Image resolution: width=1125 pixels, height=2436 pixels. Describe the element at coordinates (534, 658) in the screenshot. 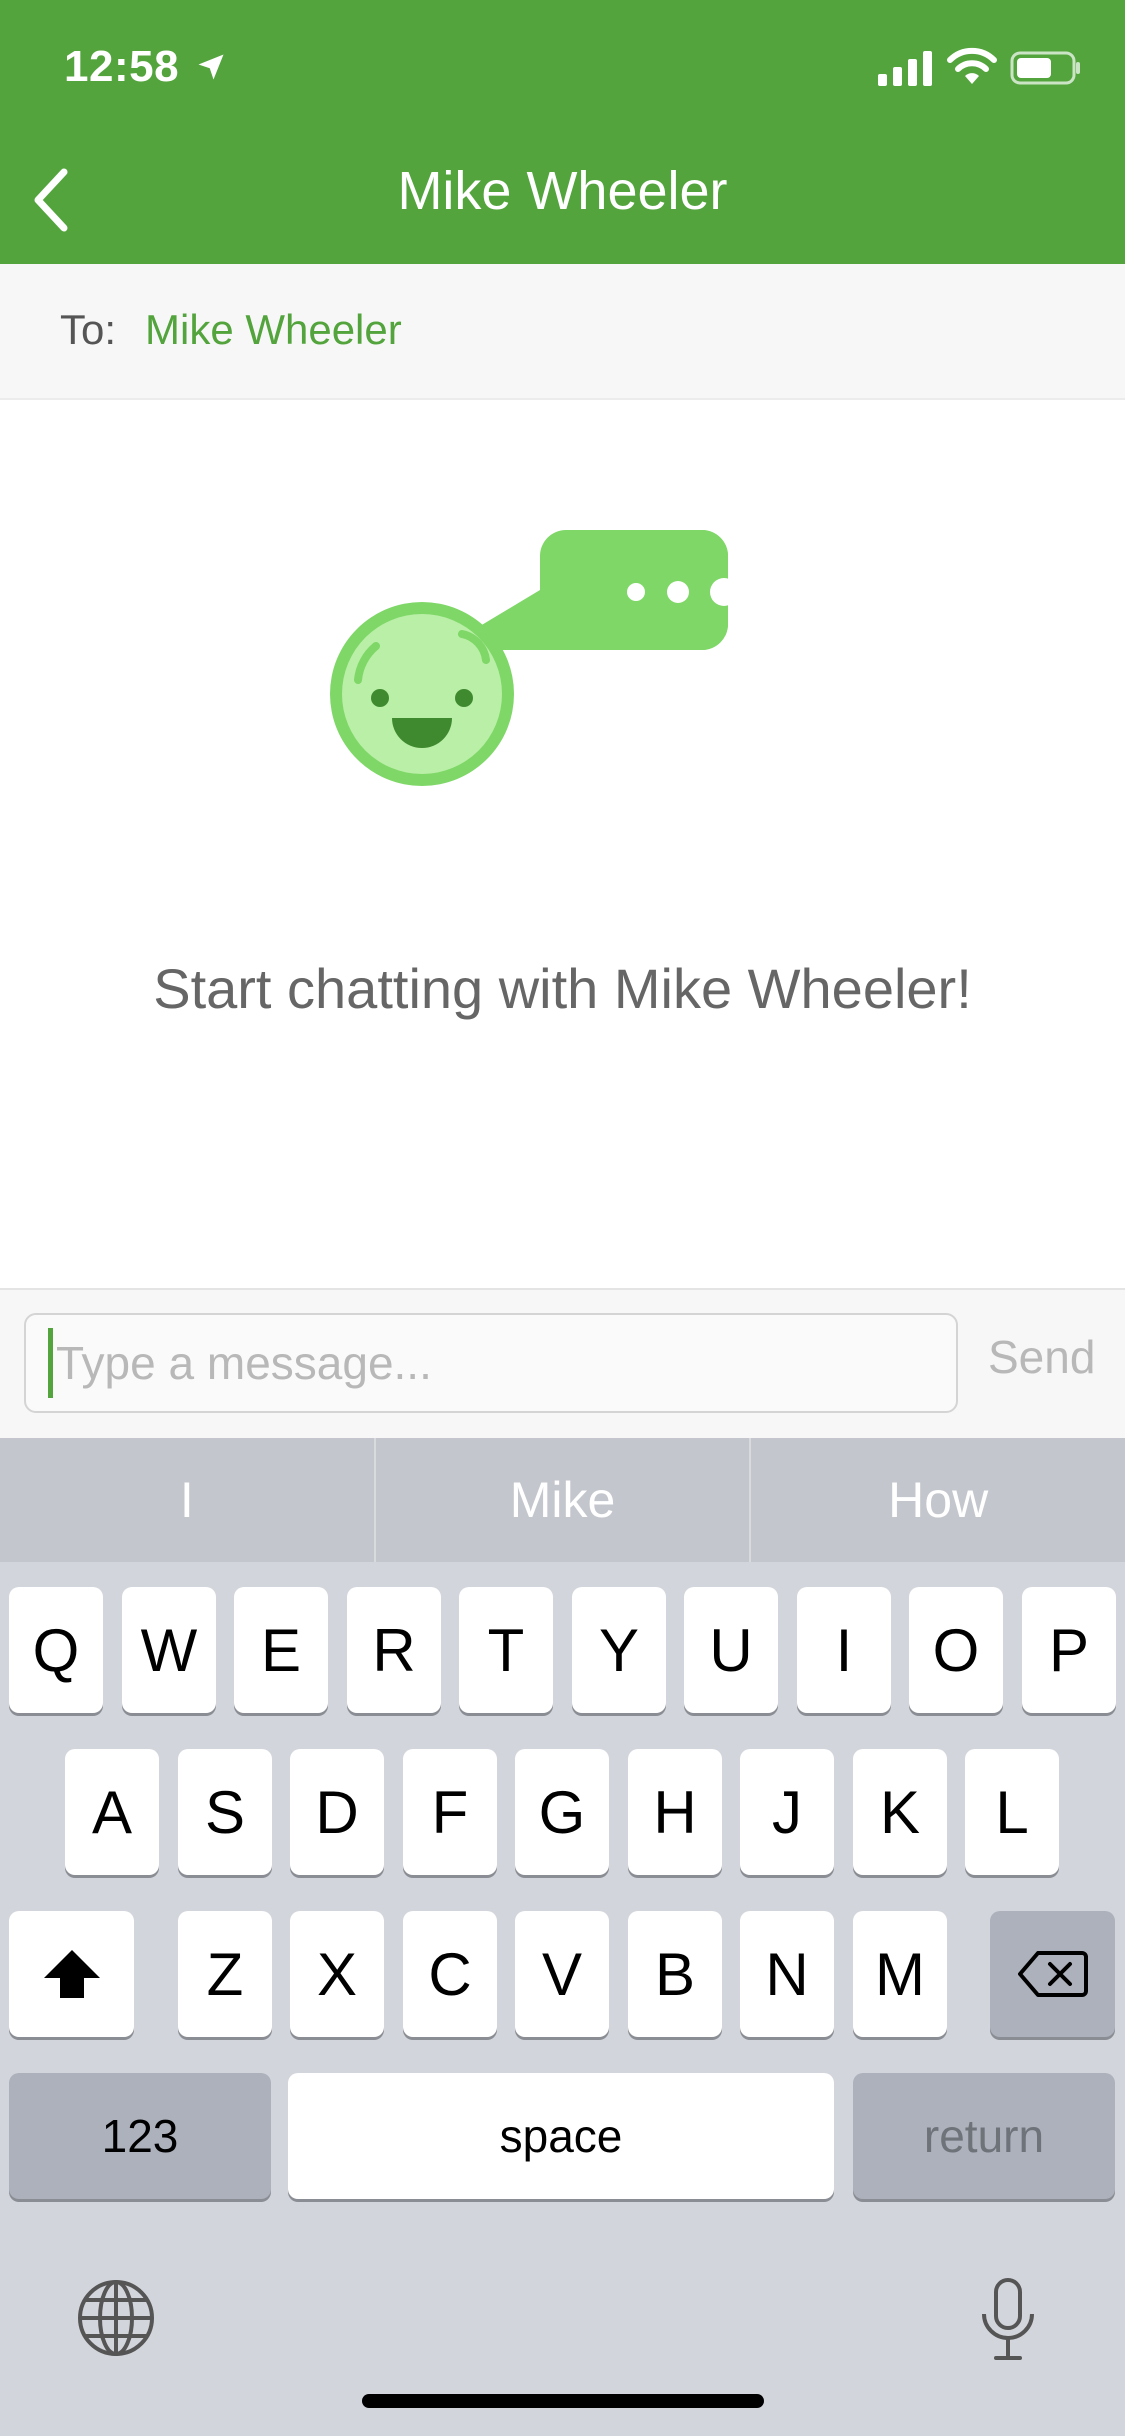

I see `chat-illustration` at that location.